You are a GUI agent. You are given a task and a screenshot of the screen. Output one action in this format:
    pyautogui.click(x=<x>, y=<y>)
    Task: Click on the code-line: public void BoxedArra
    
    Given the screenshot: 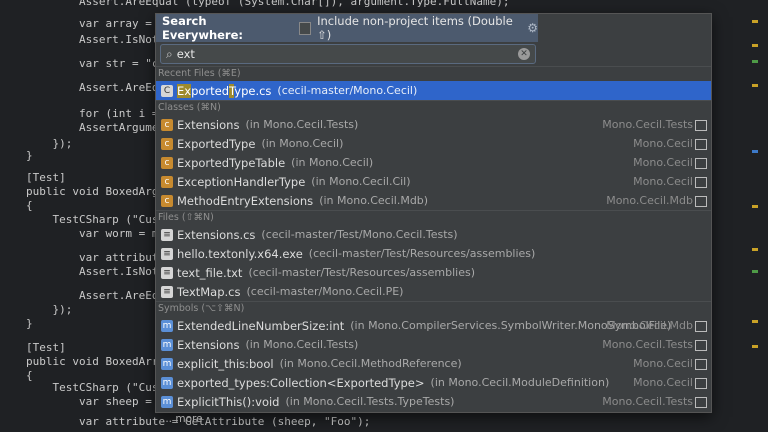 What is the action you would take?
    pyautogui.click(x=96, y=361)
    